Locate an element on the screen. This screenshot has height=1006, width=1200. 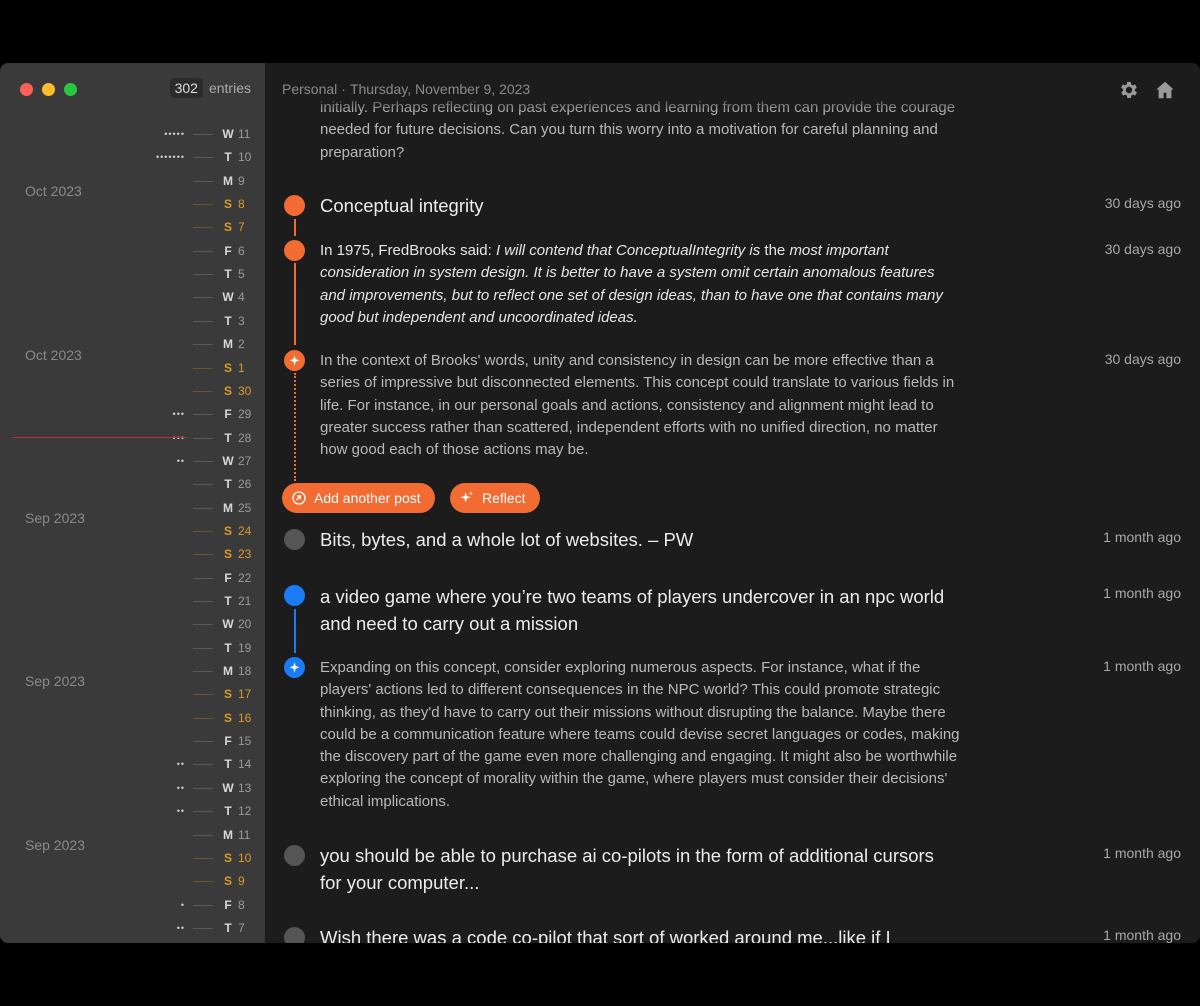
sidebar-day-row: M9 is located at coordinates (132, 181).